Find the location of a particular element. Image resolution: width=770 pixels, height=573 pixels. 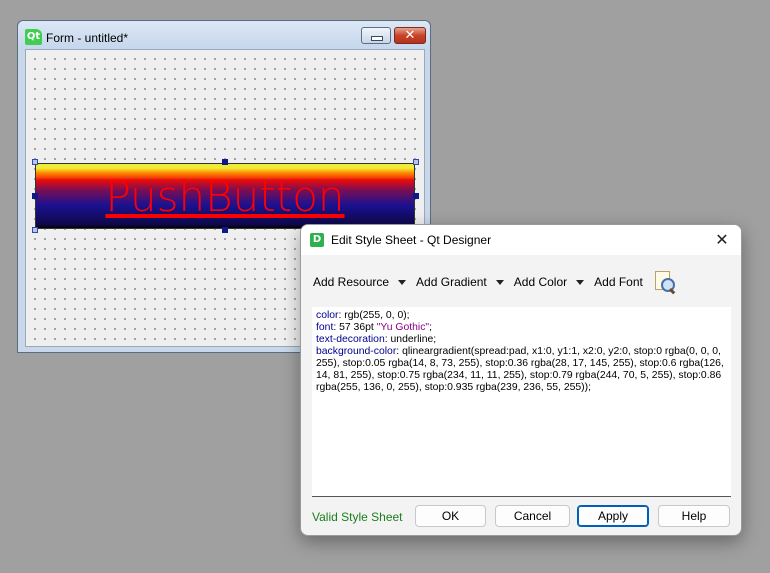

css-property: background-color is located at coordinates (356, 351).